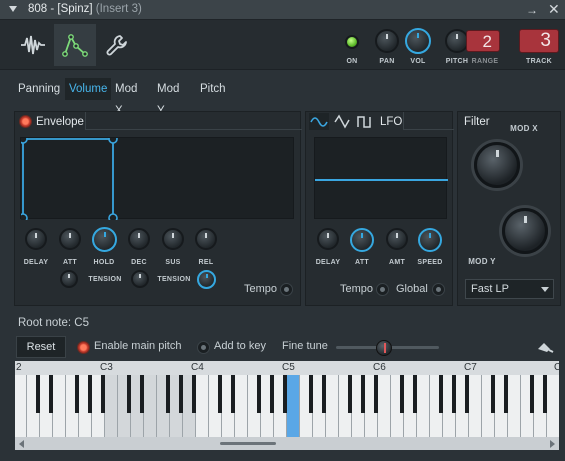 Image resolution: width=565 pixels, height=461 pixels. What do you see at coordinates (524, 128) in the screenshot?
I see `filter-mod-x-label: MOD X` at bounding box center [524, 128].